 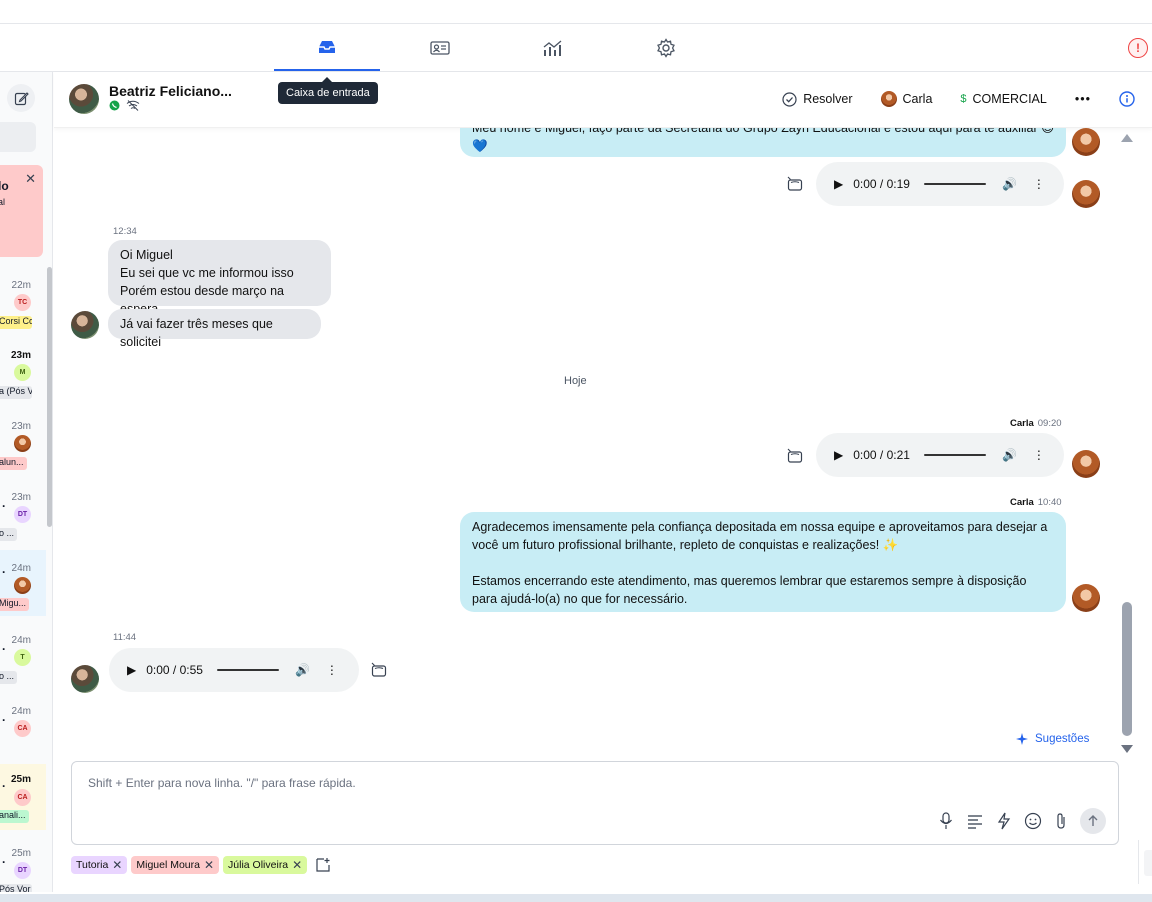 I want to click on compose-button, so click(x=21, y=98).